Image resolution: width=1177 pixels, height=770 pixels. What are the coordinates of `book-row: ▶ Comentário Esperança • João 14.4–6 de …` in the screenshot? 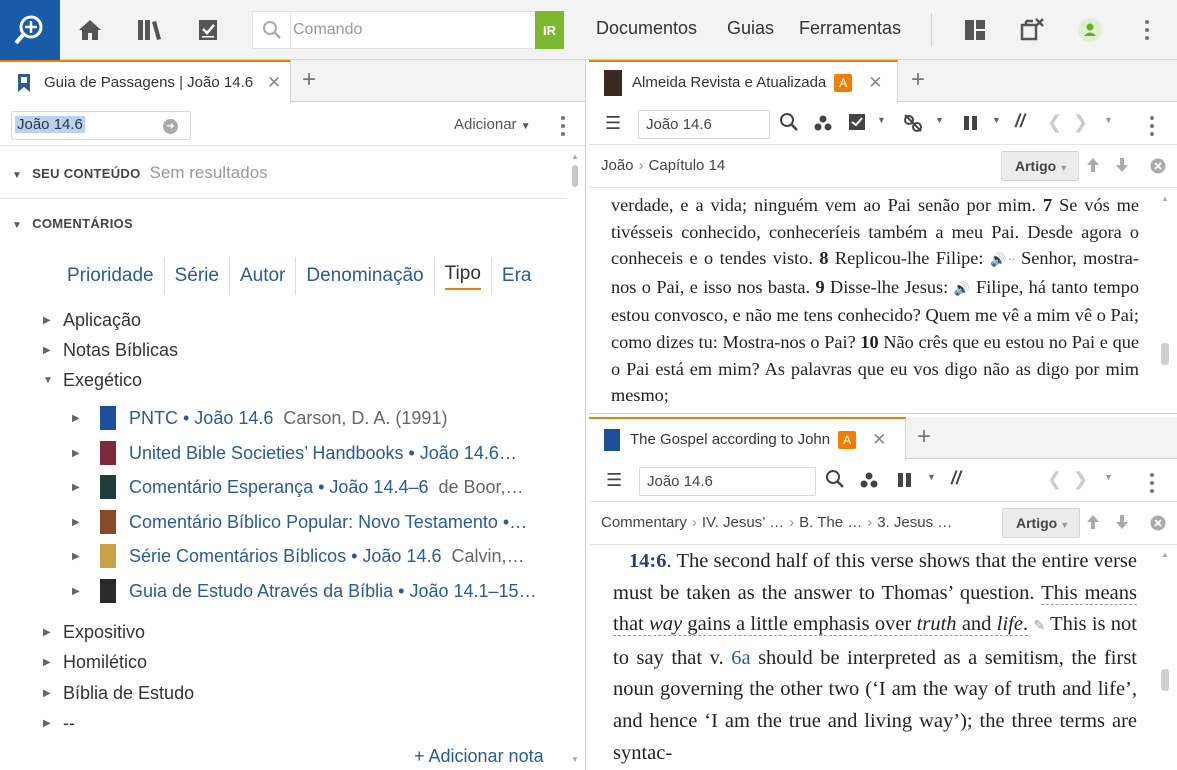 It's located at (312, 487).